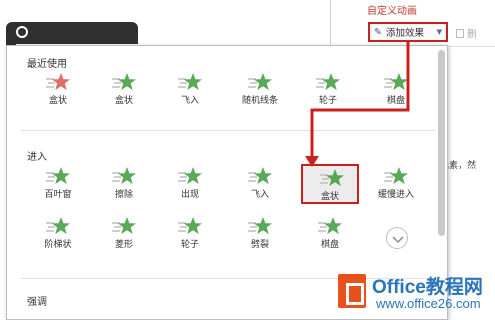  I want to click on effect-label: 百叶窗, so click(58, 195).